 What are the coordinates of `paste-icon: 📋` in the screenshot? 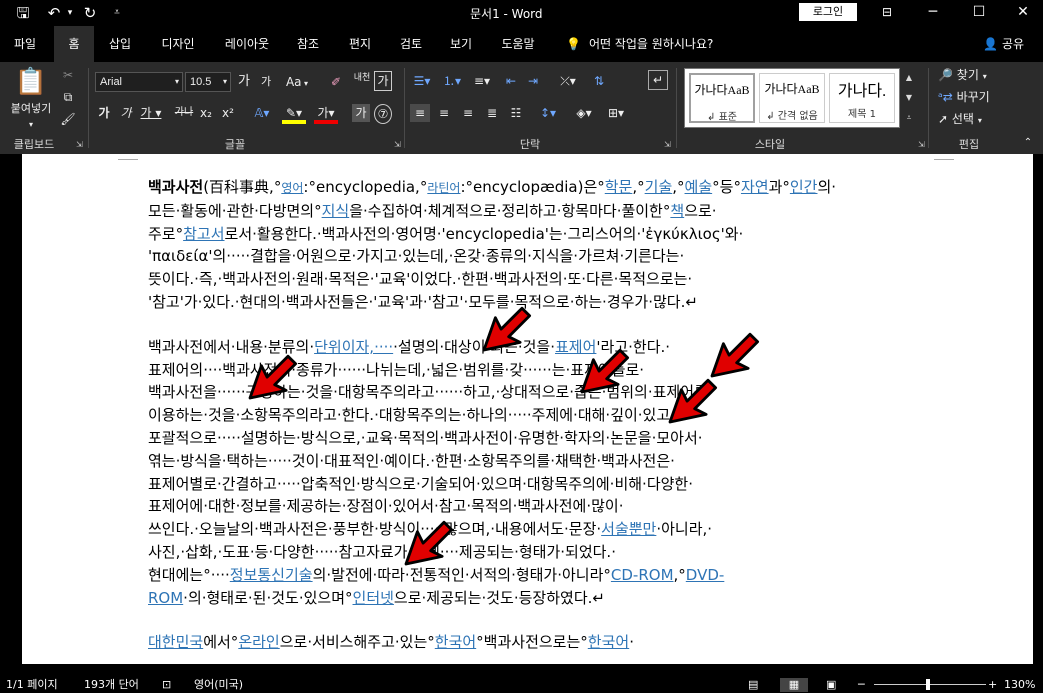 It's located at (31, 82).